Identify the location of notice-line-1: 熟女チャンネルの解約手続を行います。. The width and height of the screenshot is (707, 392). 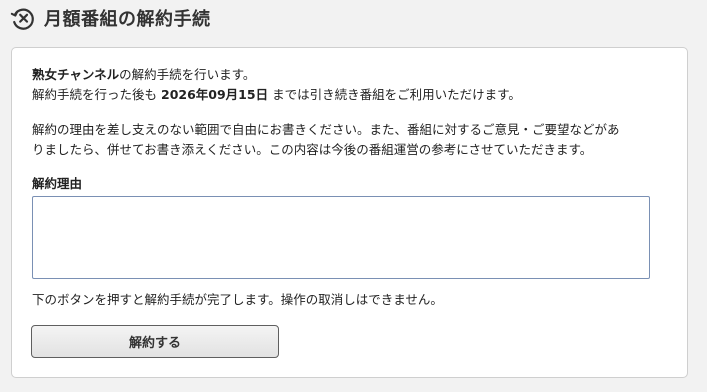
(143, 75).